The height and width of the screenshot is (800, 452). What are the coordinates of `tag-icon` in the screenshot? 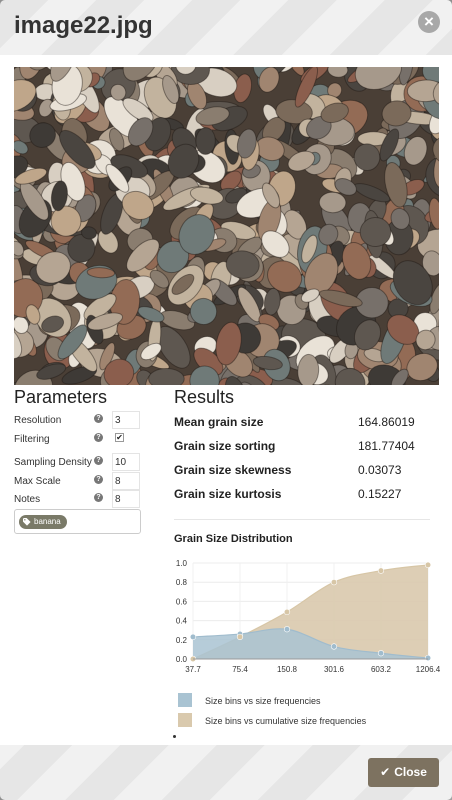 It's located at (27, 522).